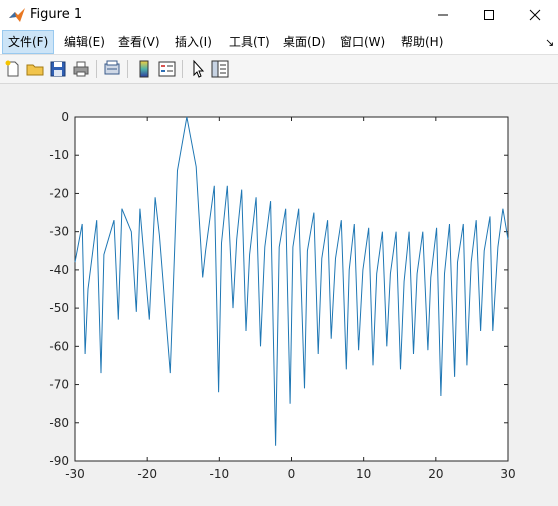  I want to click on minimize-icon, so click(443, 15).